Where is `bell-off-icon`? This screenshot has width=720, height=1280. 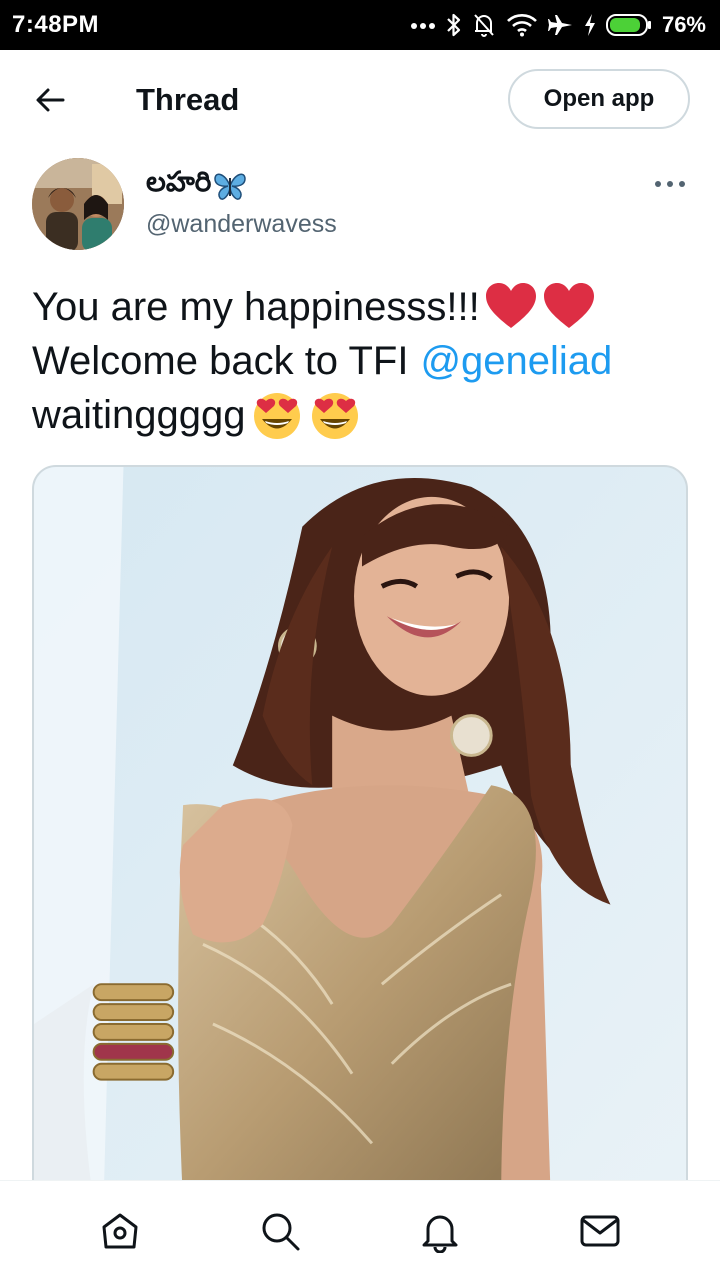 bell-off-icon is located at coordinates (484, 25).